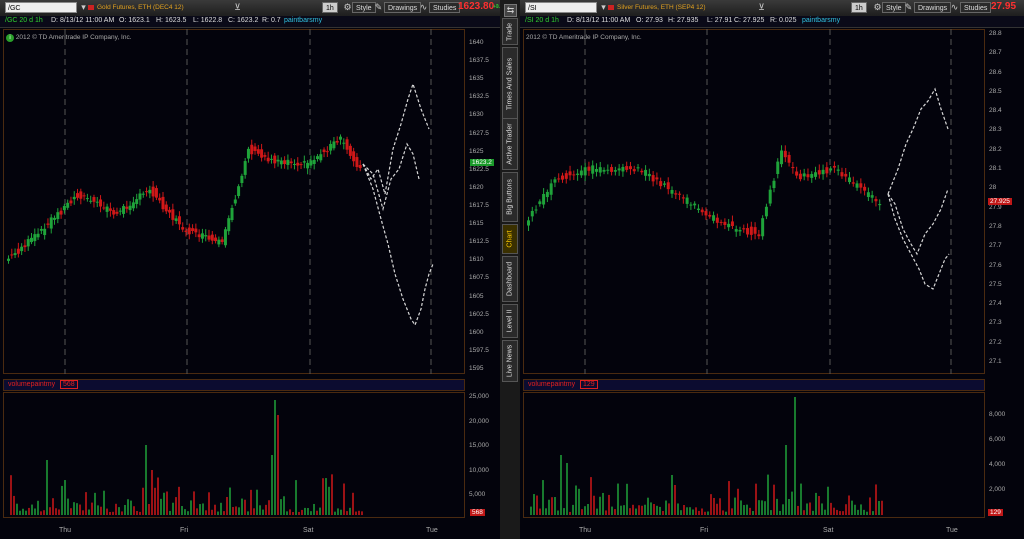 This screenshot has width=1024, height=539. Describe the element at coordinates (24, 20) in the screenshot. I see `quote-symbol: /GC 20 d 1h` at that location.